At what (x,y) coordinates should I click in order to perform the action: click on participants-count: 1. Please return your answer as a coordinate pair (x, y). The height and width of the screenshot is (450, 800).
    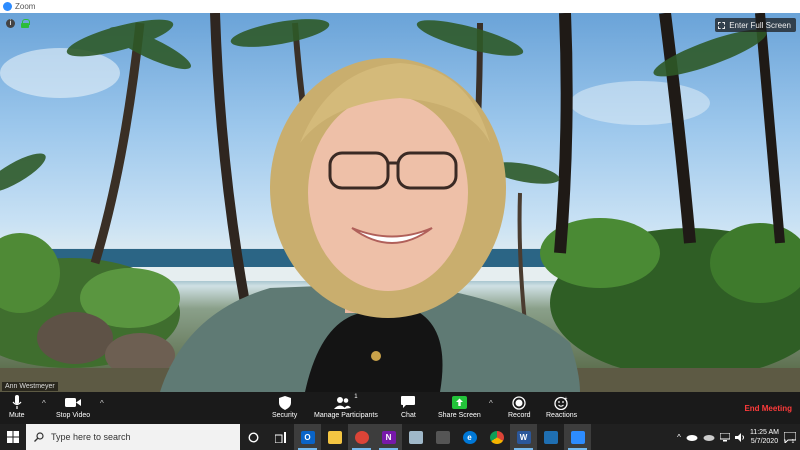
    Looking at the image, I should click on (356, 397).